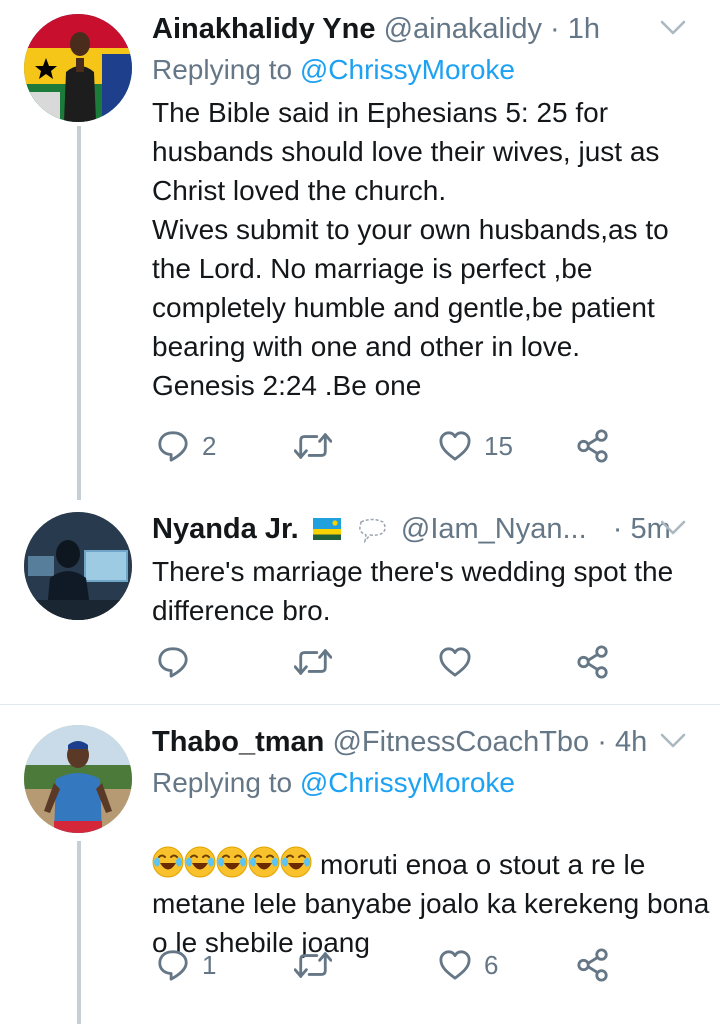 This screenshot has width=720, height=1024. I want to click on author-name: Ainakhalidy Yne, so click(264, 29).